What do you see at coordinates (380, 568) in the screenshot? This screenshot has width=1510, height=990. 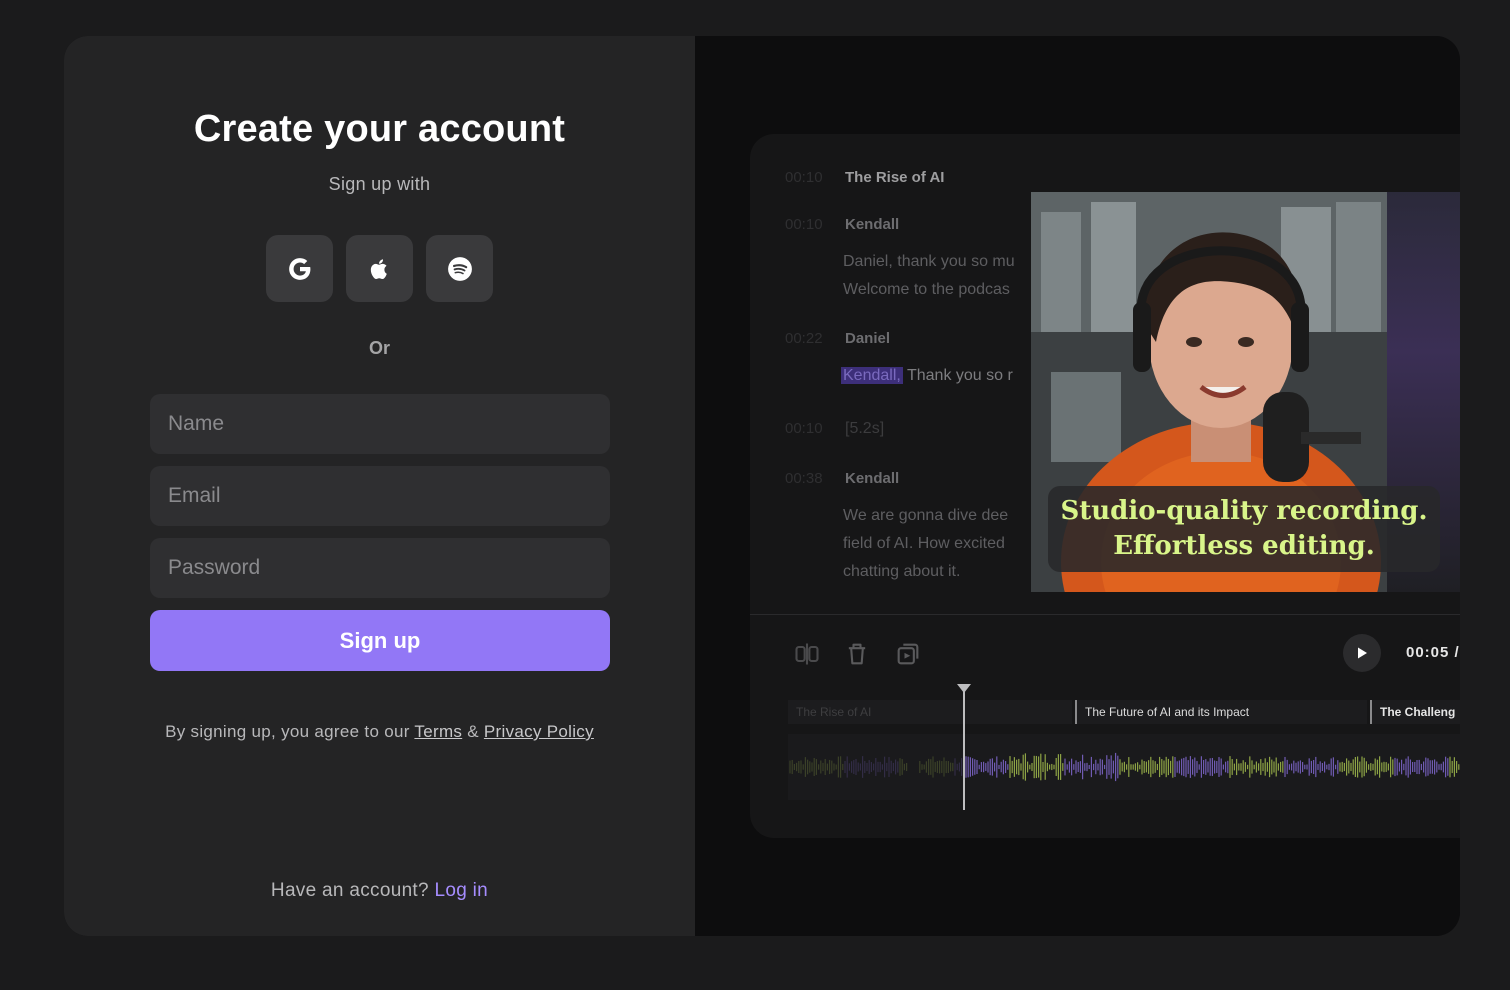 I see `password-input` at bounding box center [380, 568].